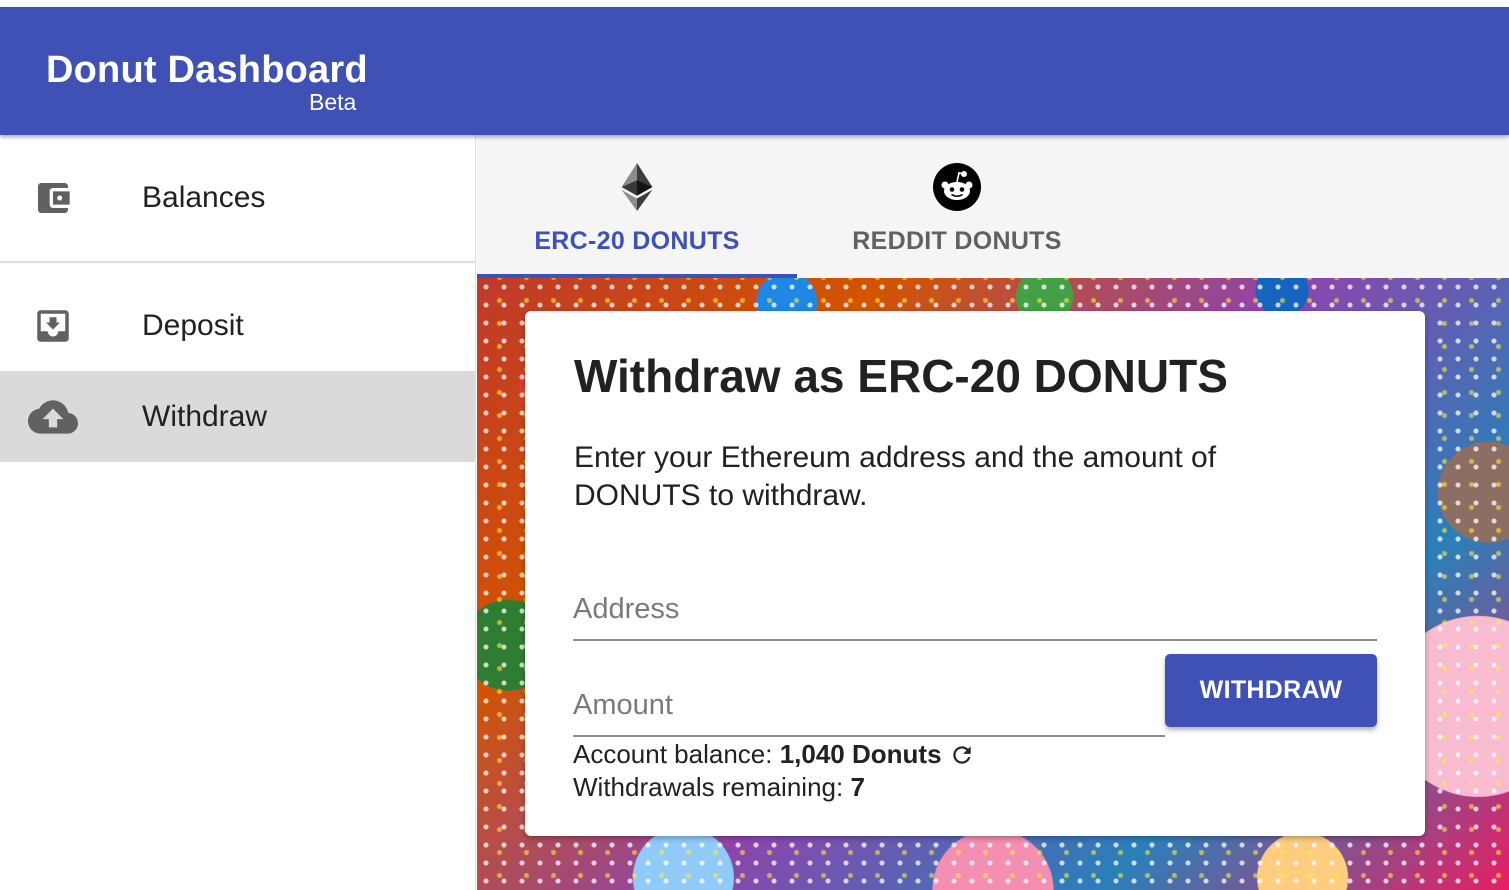  What do you see at coordinates (637, 241) in the screenshot?
I see `tab-label: ERC-20 DONUTS` at bounding box center [637, 241].